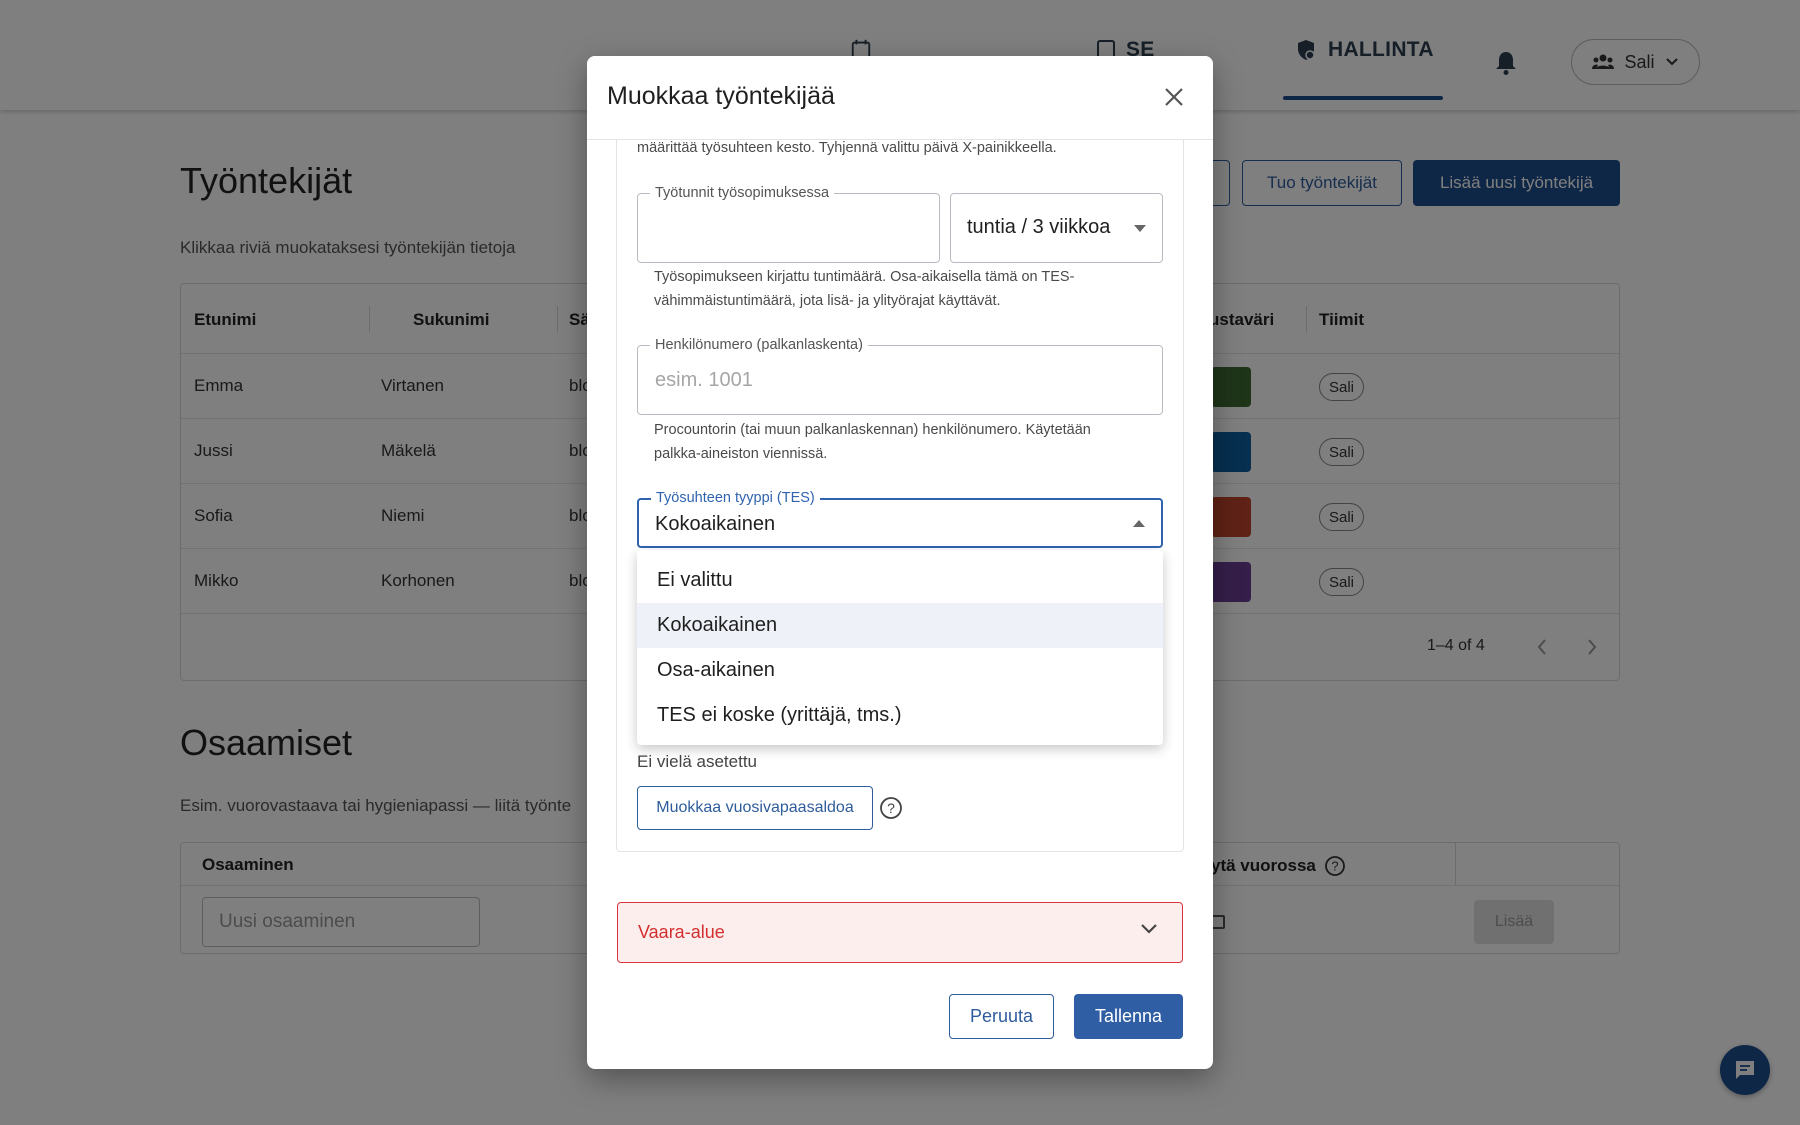 The height and width of the screenshot is (1125, 1800). I want to click on vacation-balance-status: Ei vielä asetettu, so click(697, 761).